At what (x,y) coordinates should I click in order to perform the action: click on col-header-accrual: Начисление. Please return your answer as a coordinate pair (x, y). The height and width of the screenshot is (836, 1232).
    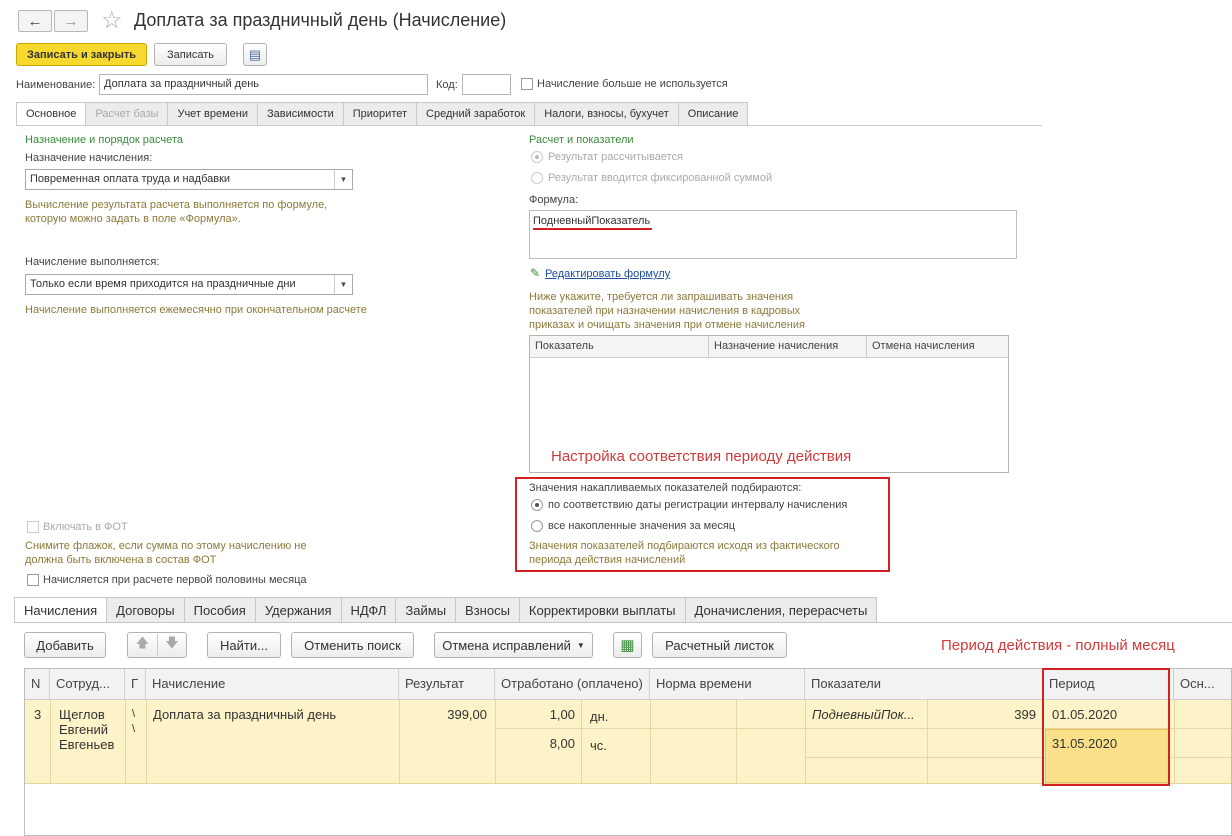
    Looking at the image, I should click on (272, 684).